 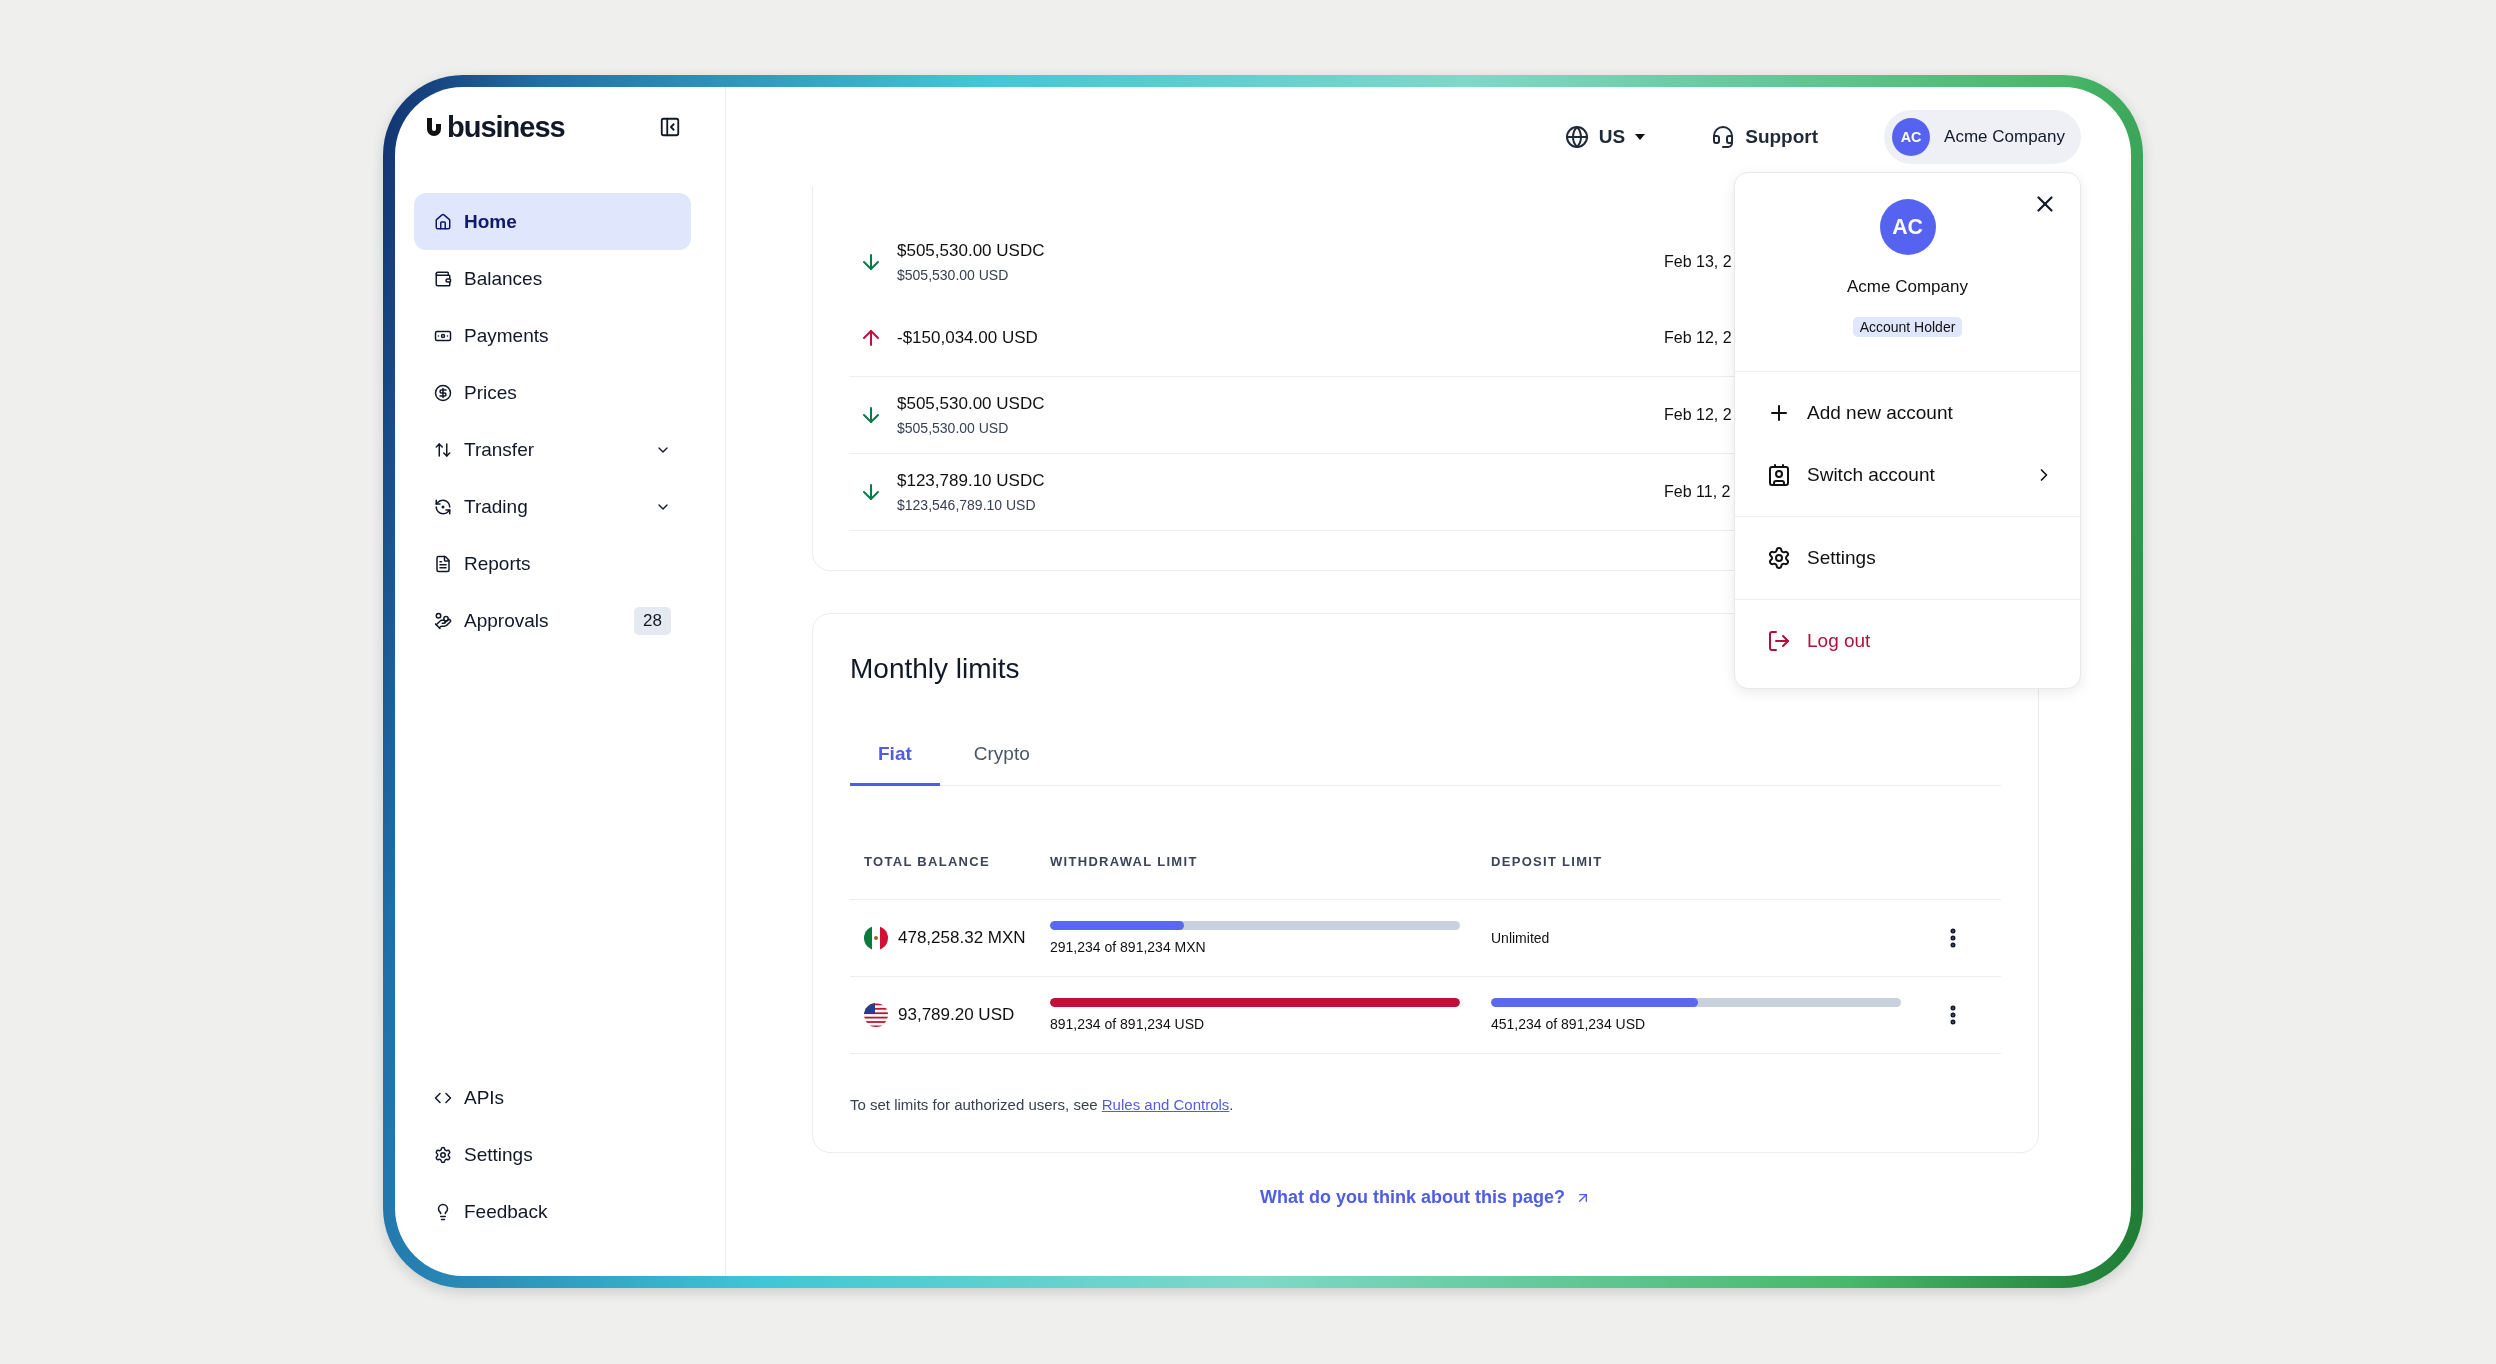 What do you see at coordinates (443, 563) in the screenshot?
I see `document-icon` at bounding box center [443, 563].